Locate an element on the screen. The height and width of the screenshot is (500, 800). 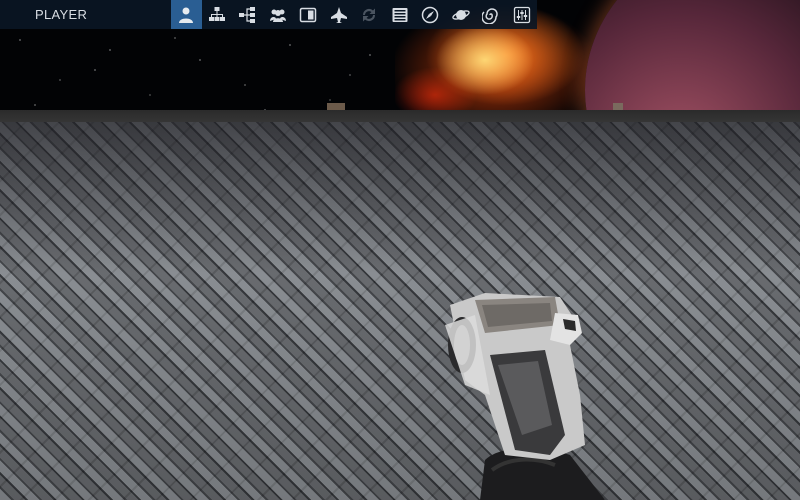
list-icon is located at coordinates (400, 14).